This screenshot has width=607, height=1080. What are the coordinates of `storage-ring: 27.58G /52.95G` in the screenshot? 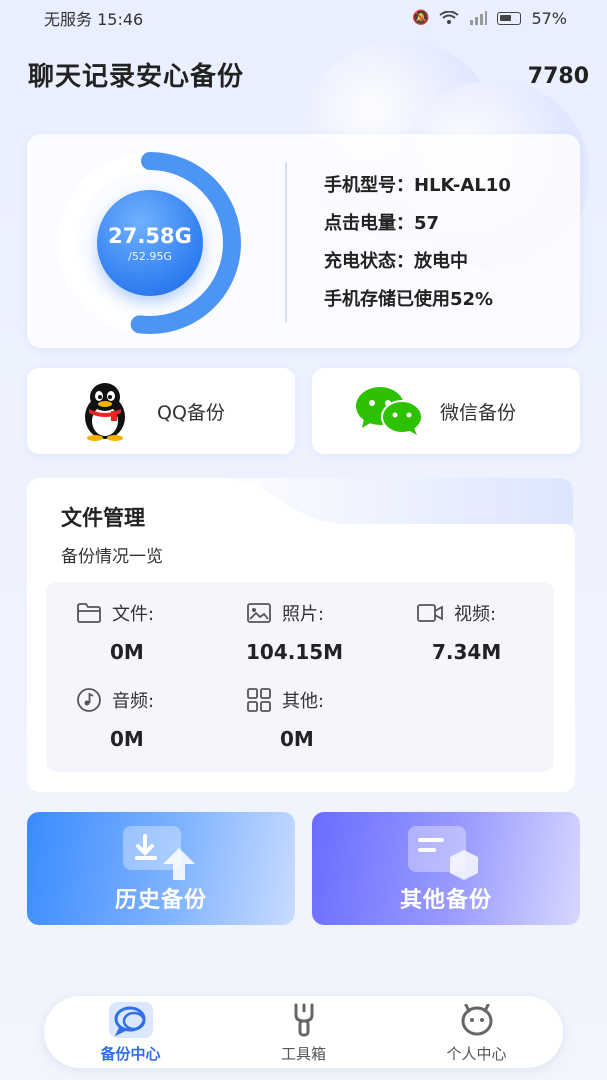 It's located at (150, 243).